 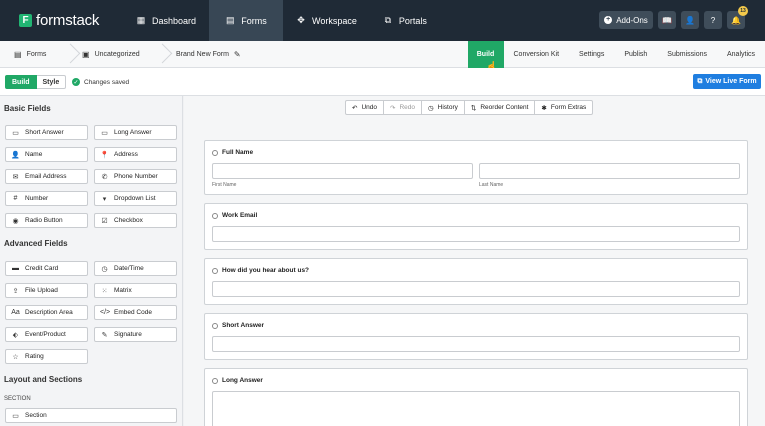 I want to click on nav-tab-forms: ▤ Forms, so click(x=246, y=20).